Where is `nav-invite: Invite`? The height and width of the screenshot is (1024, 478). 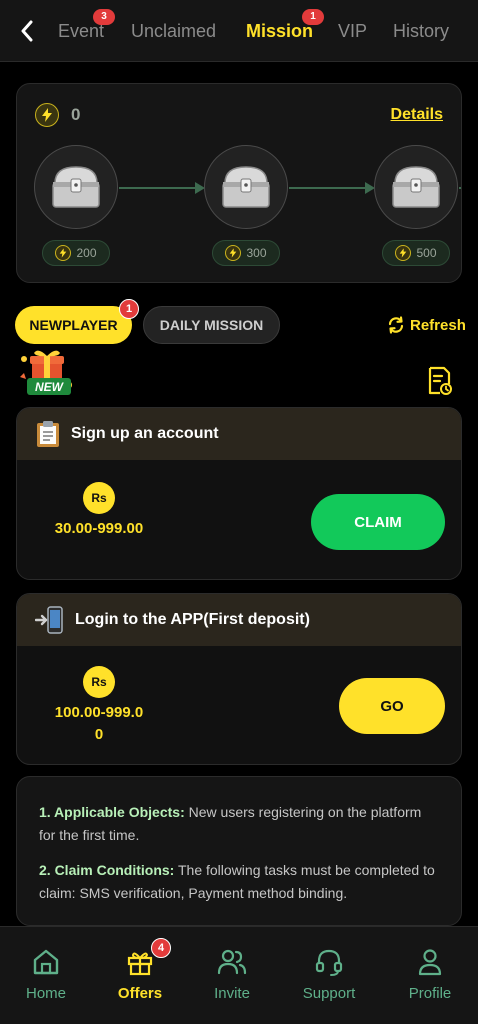 nav-invite: Invite is located at coordinates (232, 974).